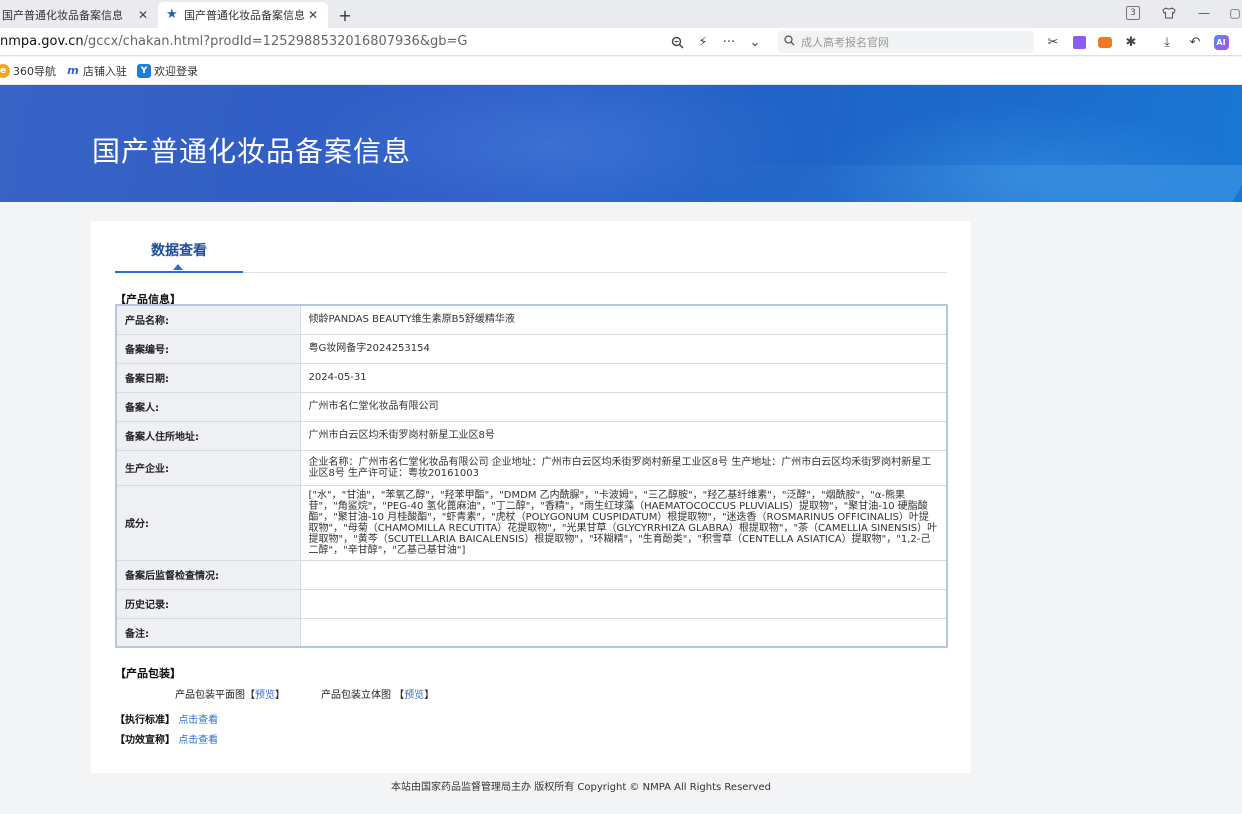 The height and width of the screenshot is (814, 1242). What do you see at coordinates (208, 319) in the screenshot?
I see `field-label: 产品名称:` at bounding box center [208, 319].